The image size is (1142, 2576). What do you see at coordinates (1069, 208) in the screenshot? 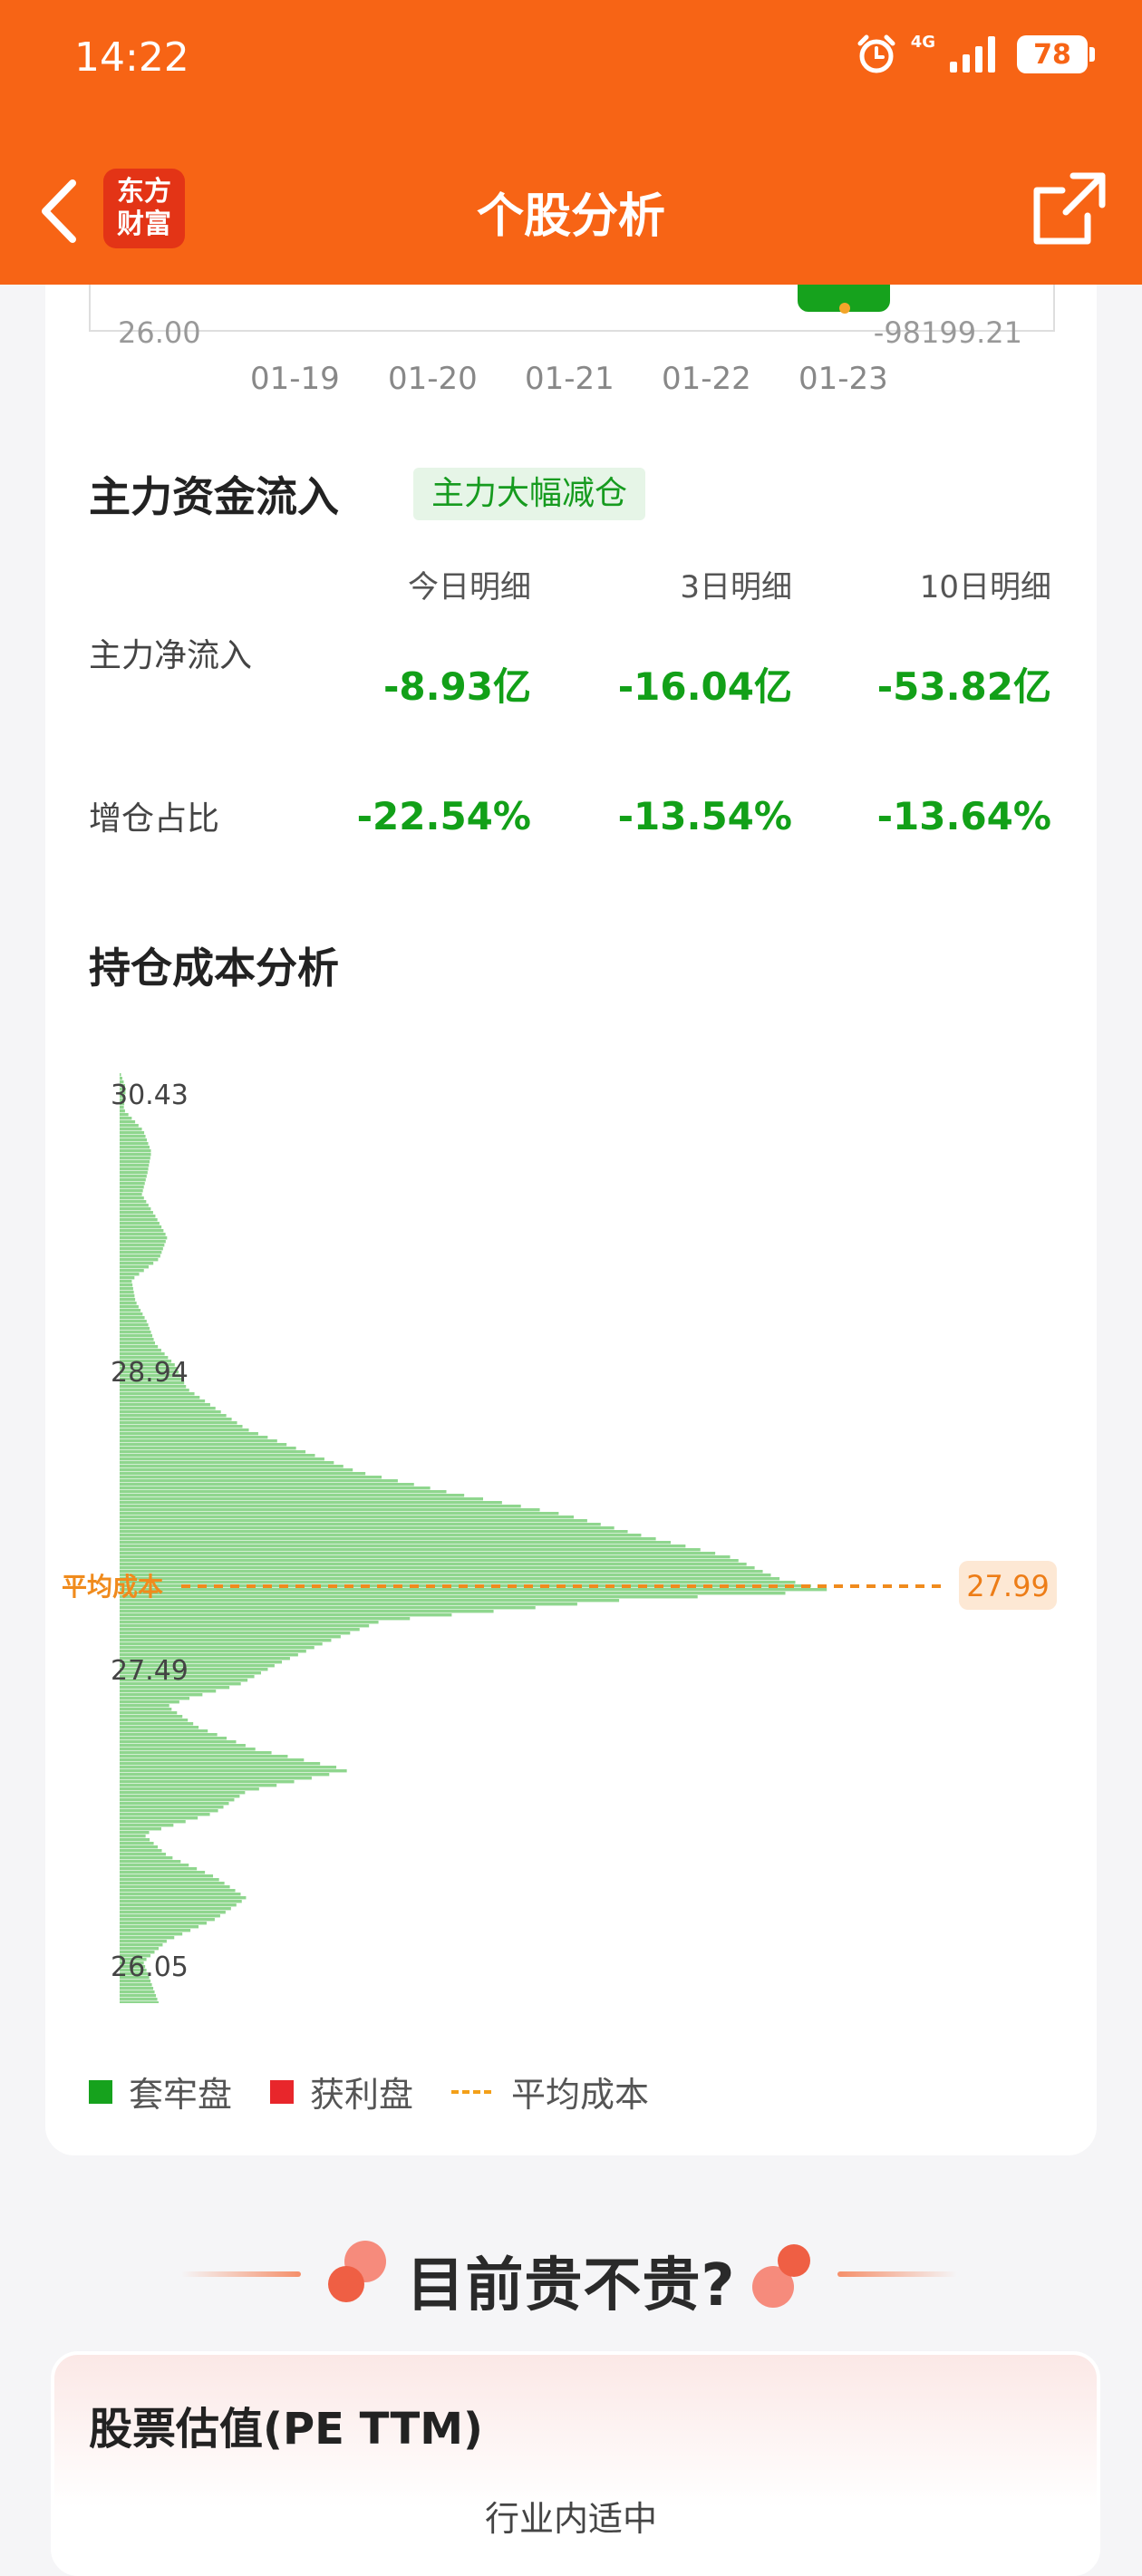
I see `share-icon` at bounding box center [1069, 208].